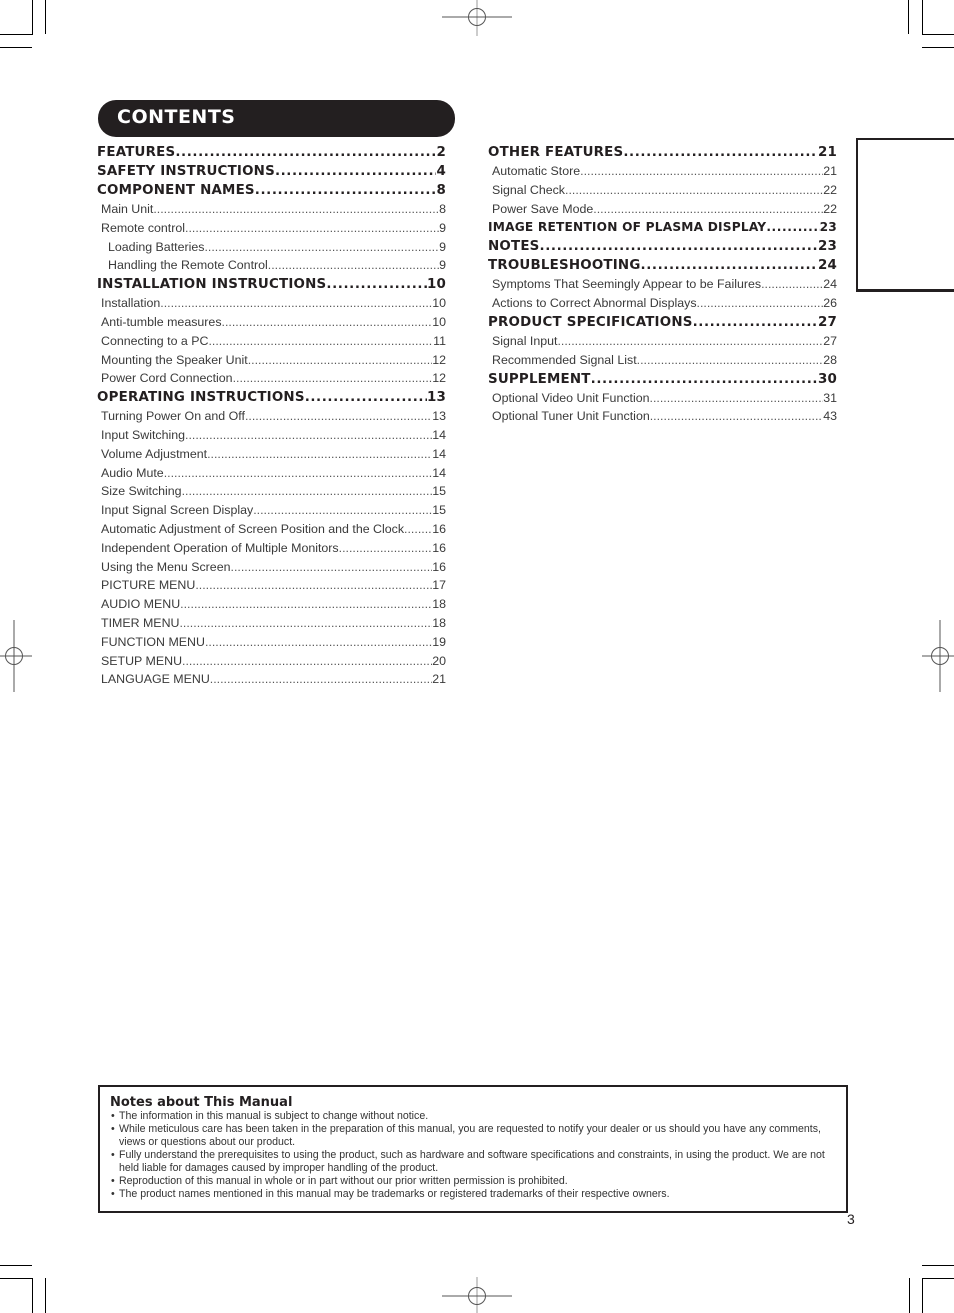 The image size is (954, 1313). I want to click on toc-subsection-entry: Optional Tuner Unit Function 43, so click(662, 416).